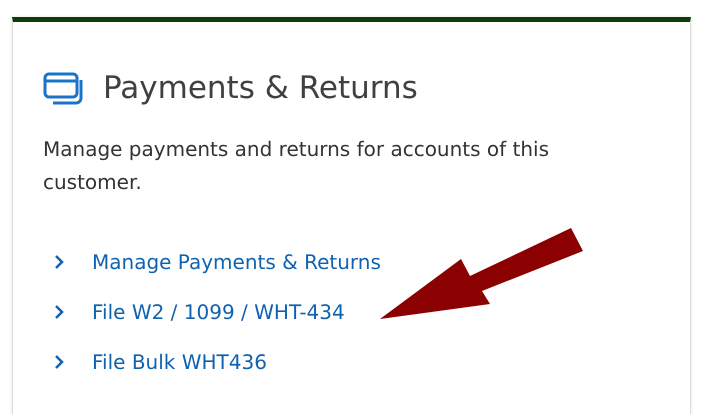 This screenshot has height=414, width=703. I want to click on card-description: Manage payments and returns for accounts of this customer., so click(296, 166).